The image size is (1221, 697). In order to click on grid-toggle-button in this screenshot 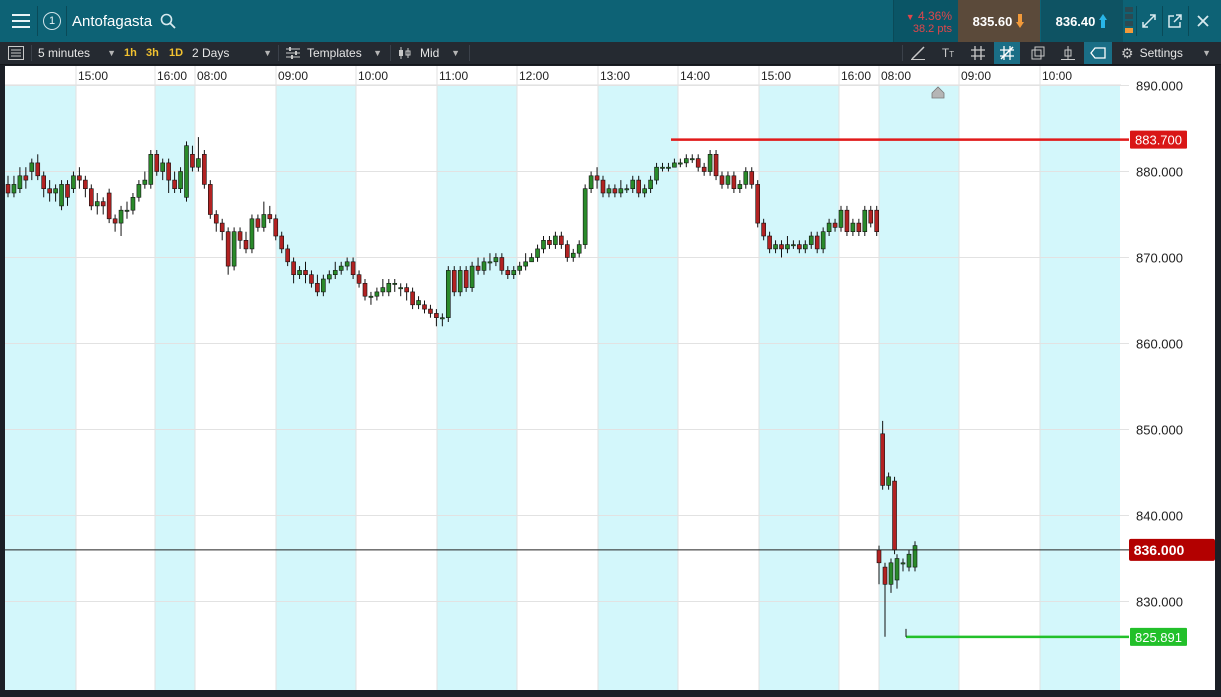, I will do `click(978, 53)`.